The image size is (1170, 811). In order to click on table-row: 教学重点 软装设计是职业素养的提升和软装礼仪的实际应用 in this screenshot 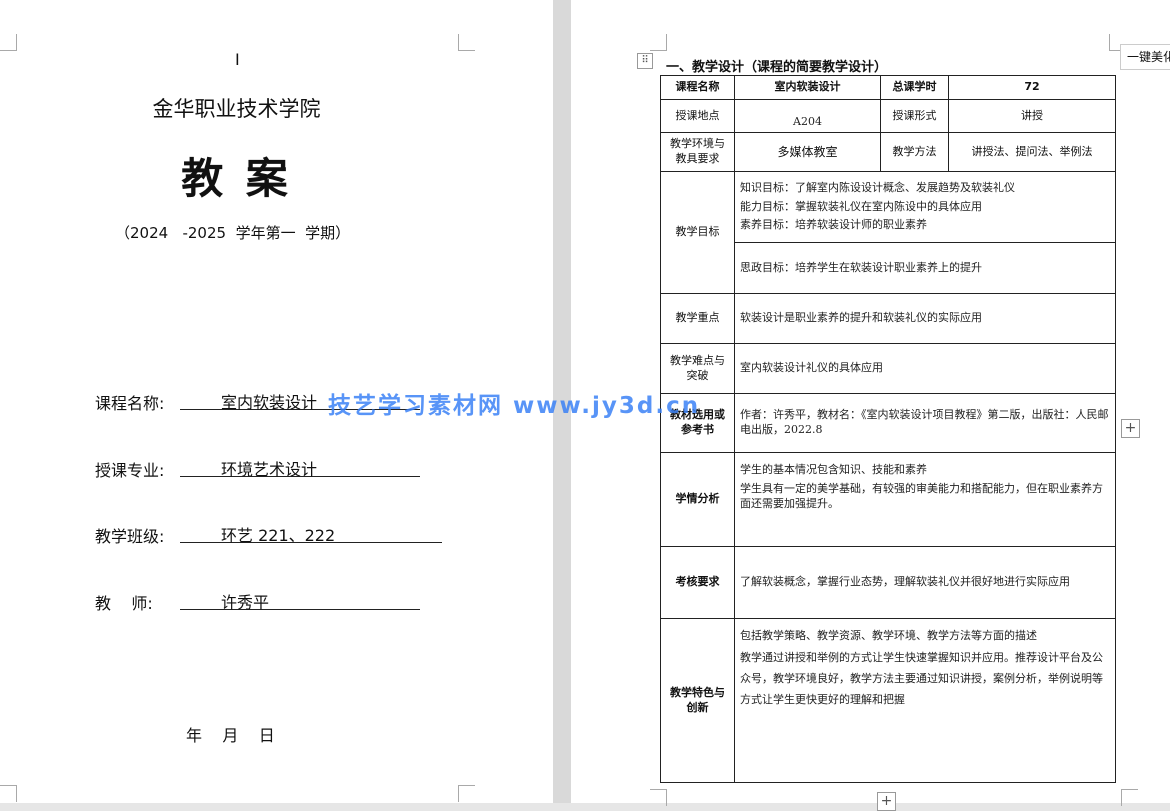, I will do `click(888, 318)`.